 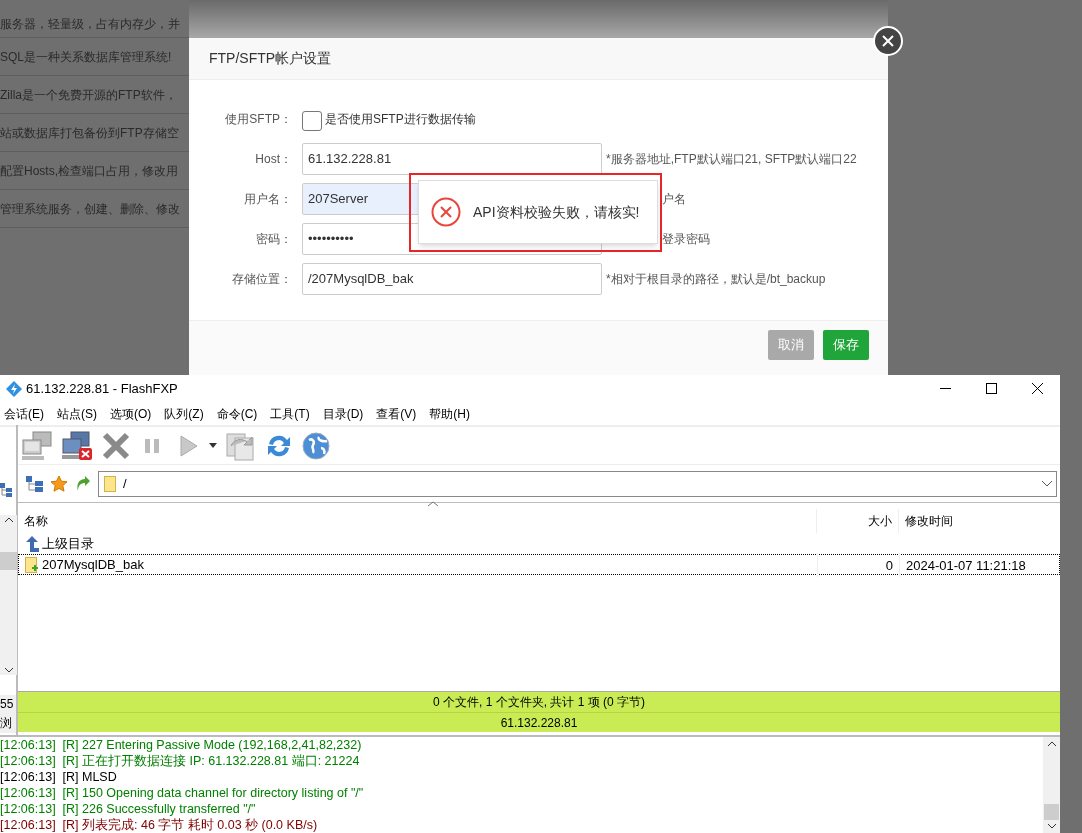 I want to click on disconnect-icon, so click(x=77, y=445).